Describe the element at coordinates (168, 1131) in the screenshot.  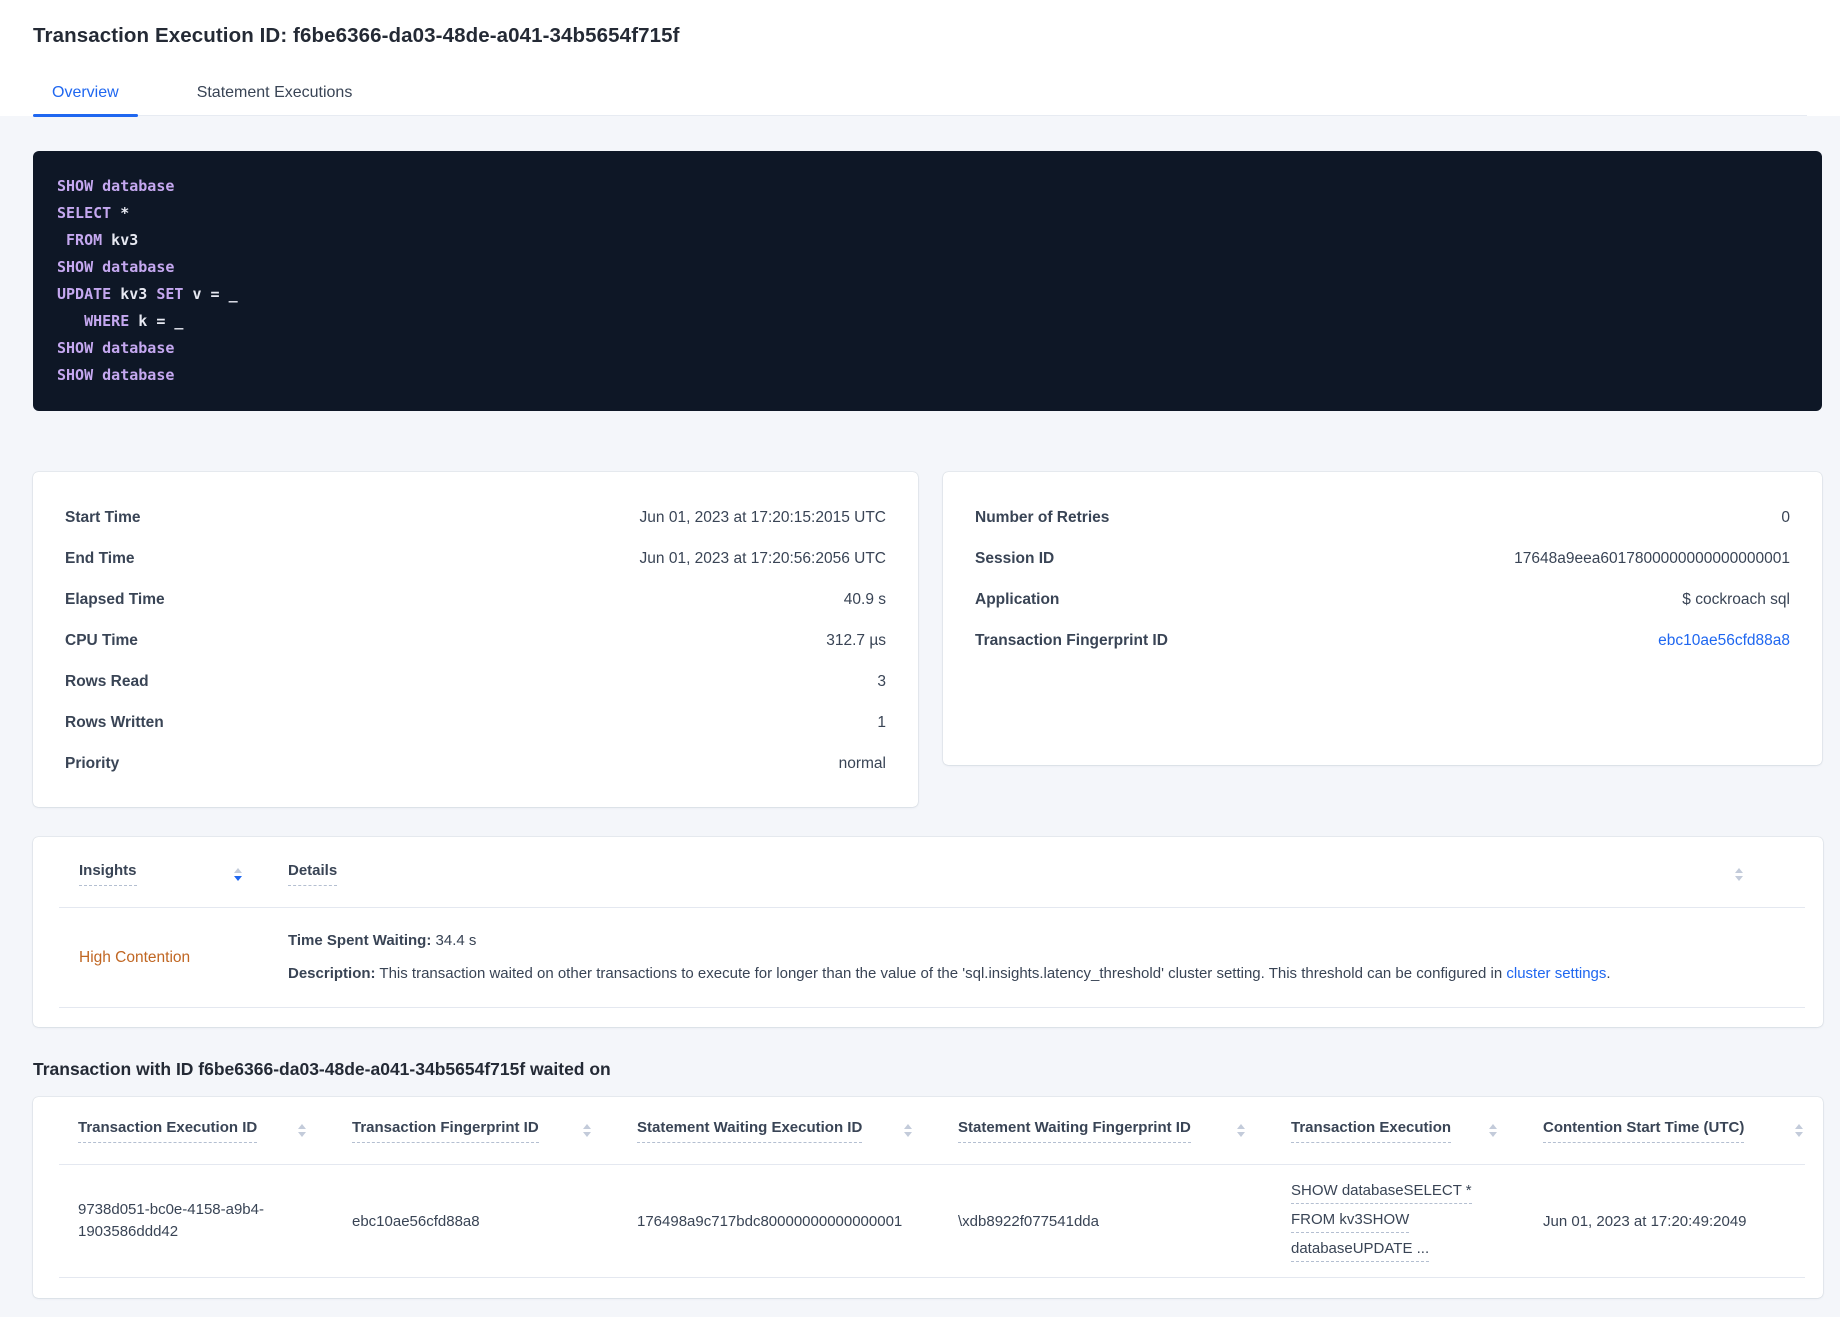
I see `transaction-execution-id-header: Transaction Execution ID` at that location.